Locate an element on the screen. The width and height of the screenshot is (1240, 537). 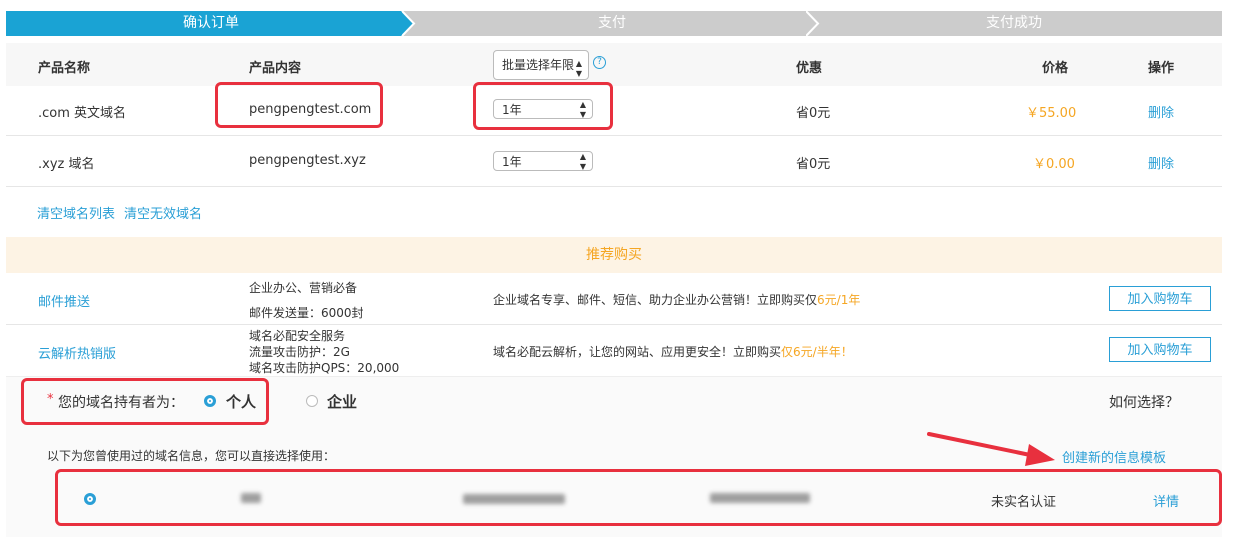
create-template-link: 创建新的信息模板 is located at coordinates (1114, 456).